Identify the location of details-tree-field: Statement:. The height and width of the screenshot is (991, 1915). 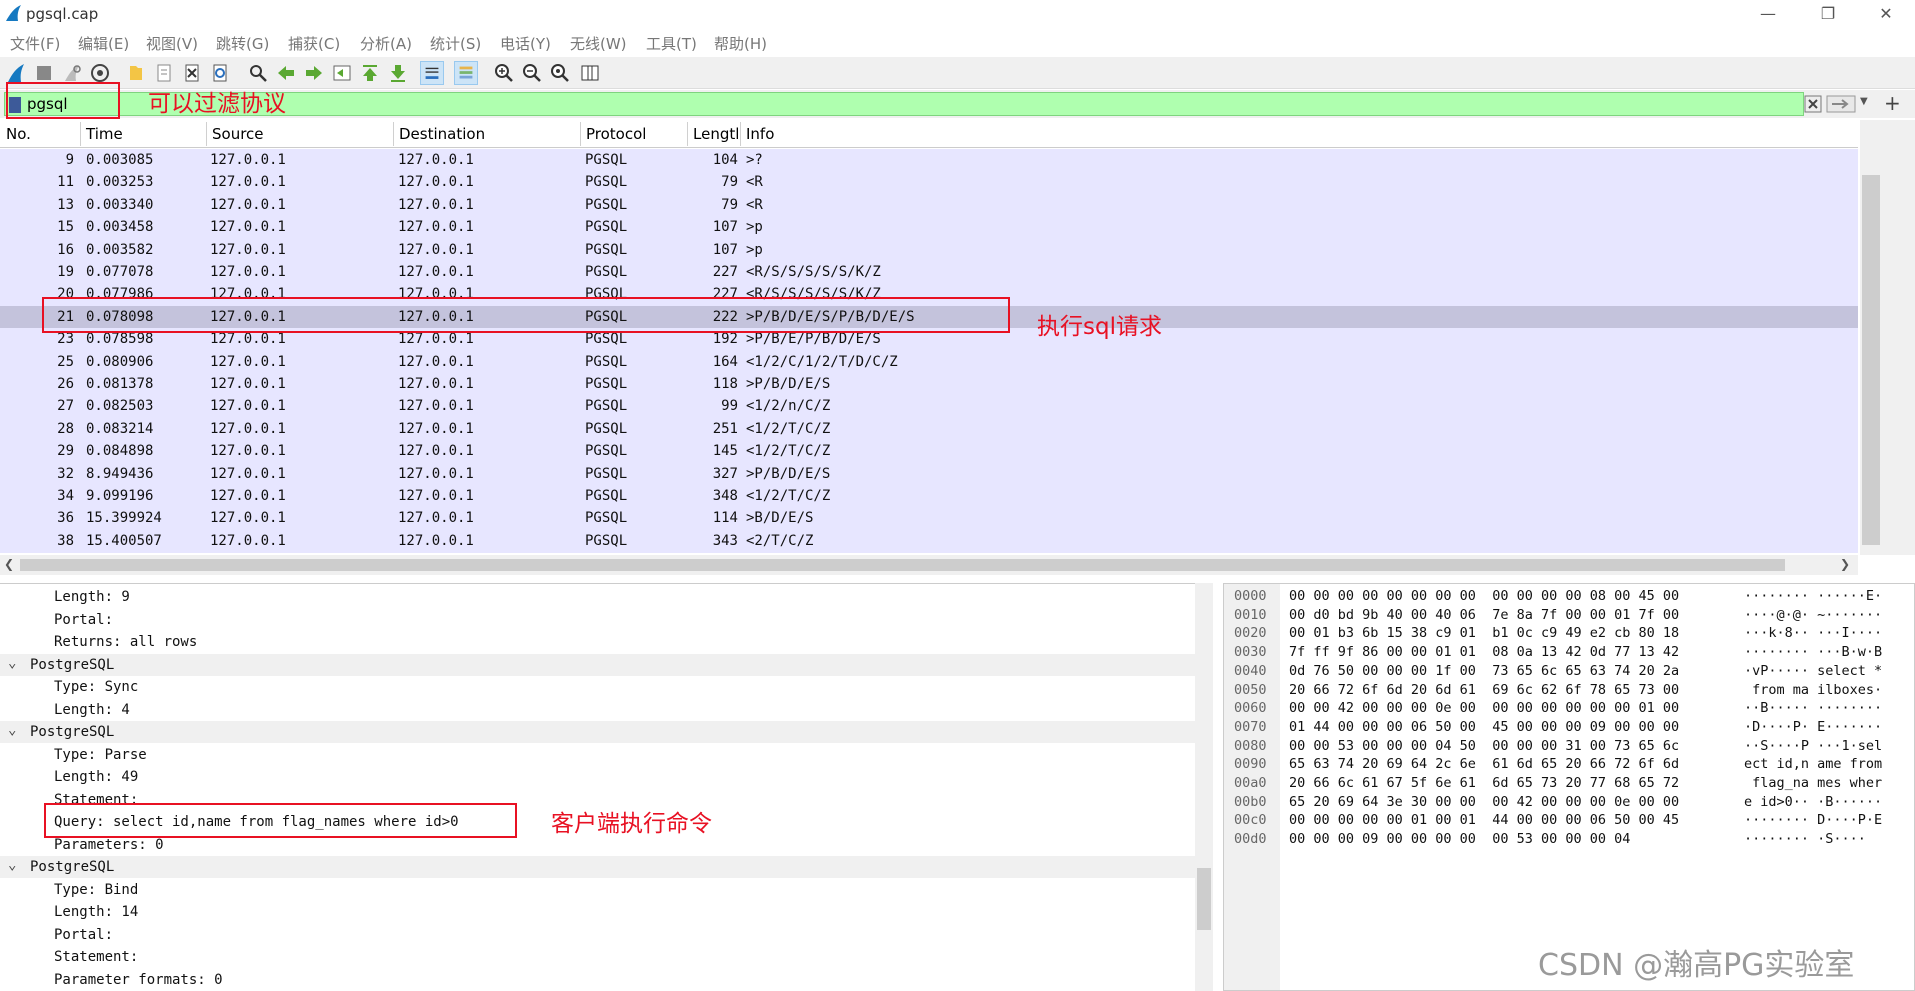
(597, 957).